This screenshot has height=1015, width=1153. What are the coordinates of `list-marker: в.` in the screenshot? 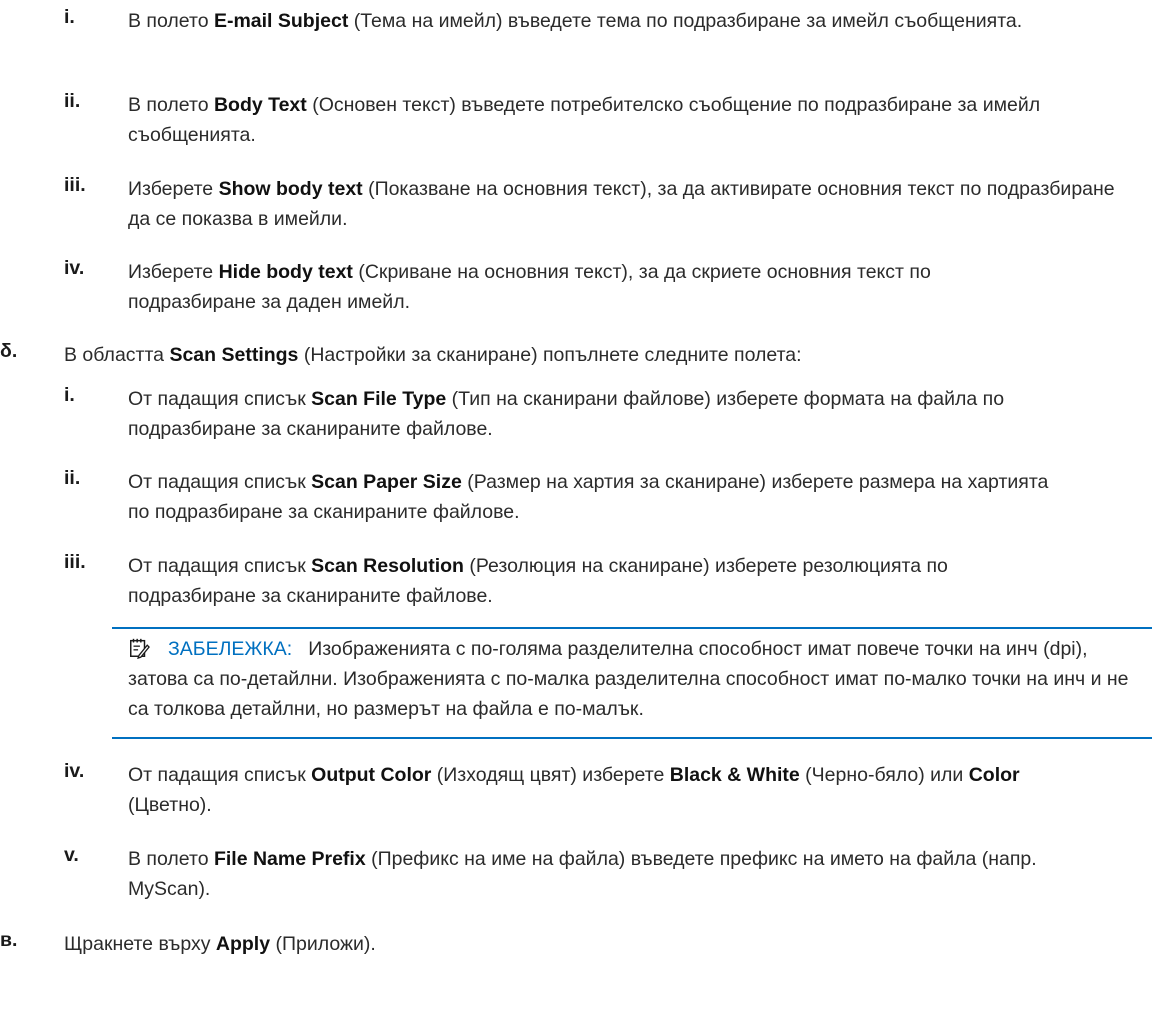 It's located at (9, 940).